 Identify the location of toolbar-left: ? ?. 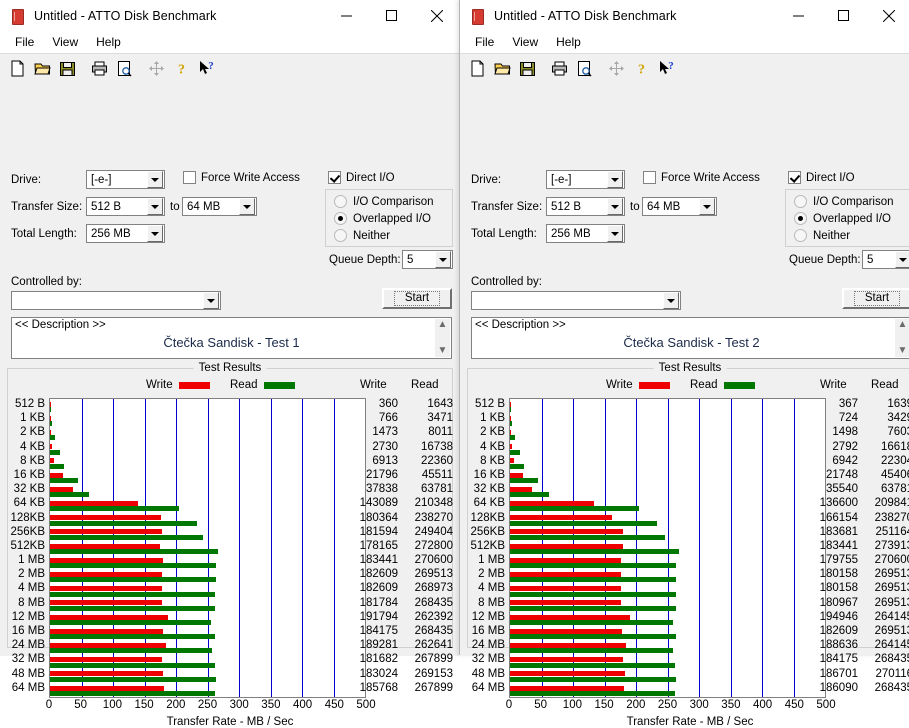
(229, 67).